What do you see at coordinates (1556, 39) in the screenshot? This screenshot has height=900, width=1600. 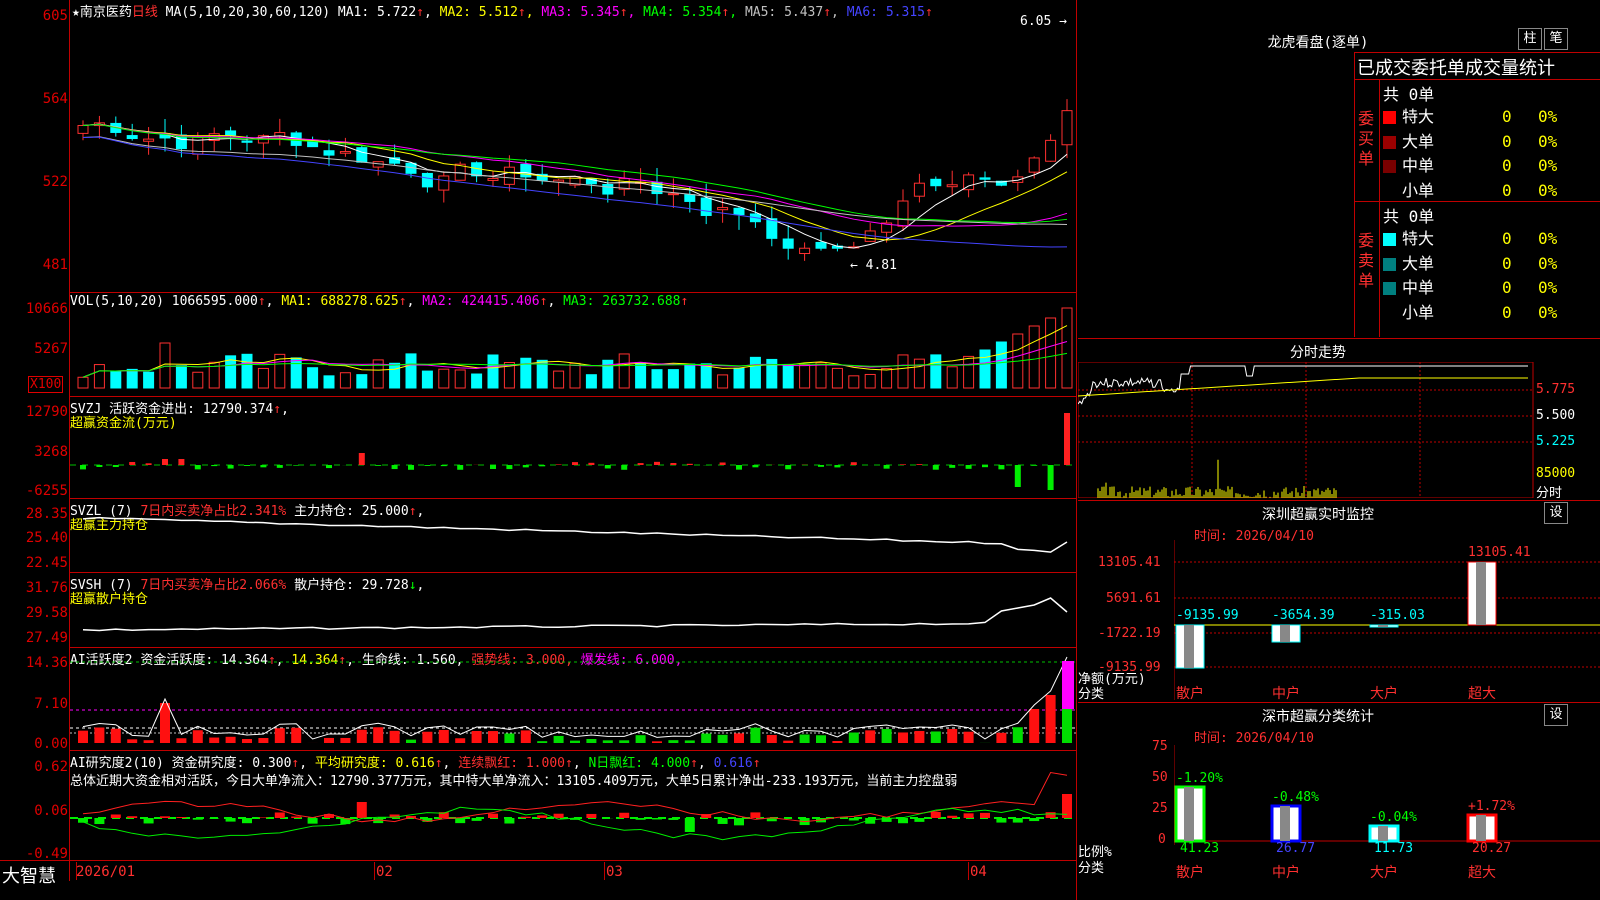 I see `tick-mode-button: 笔` at bounding box center [1556, 39].